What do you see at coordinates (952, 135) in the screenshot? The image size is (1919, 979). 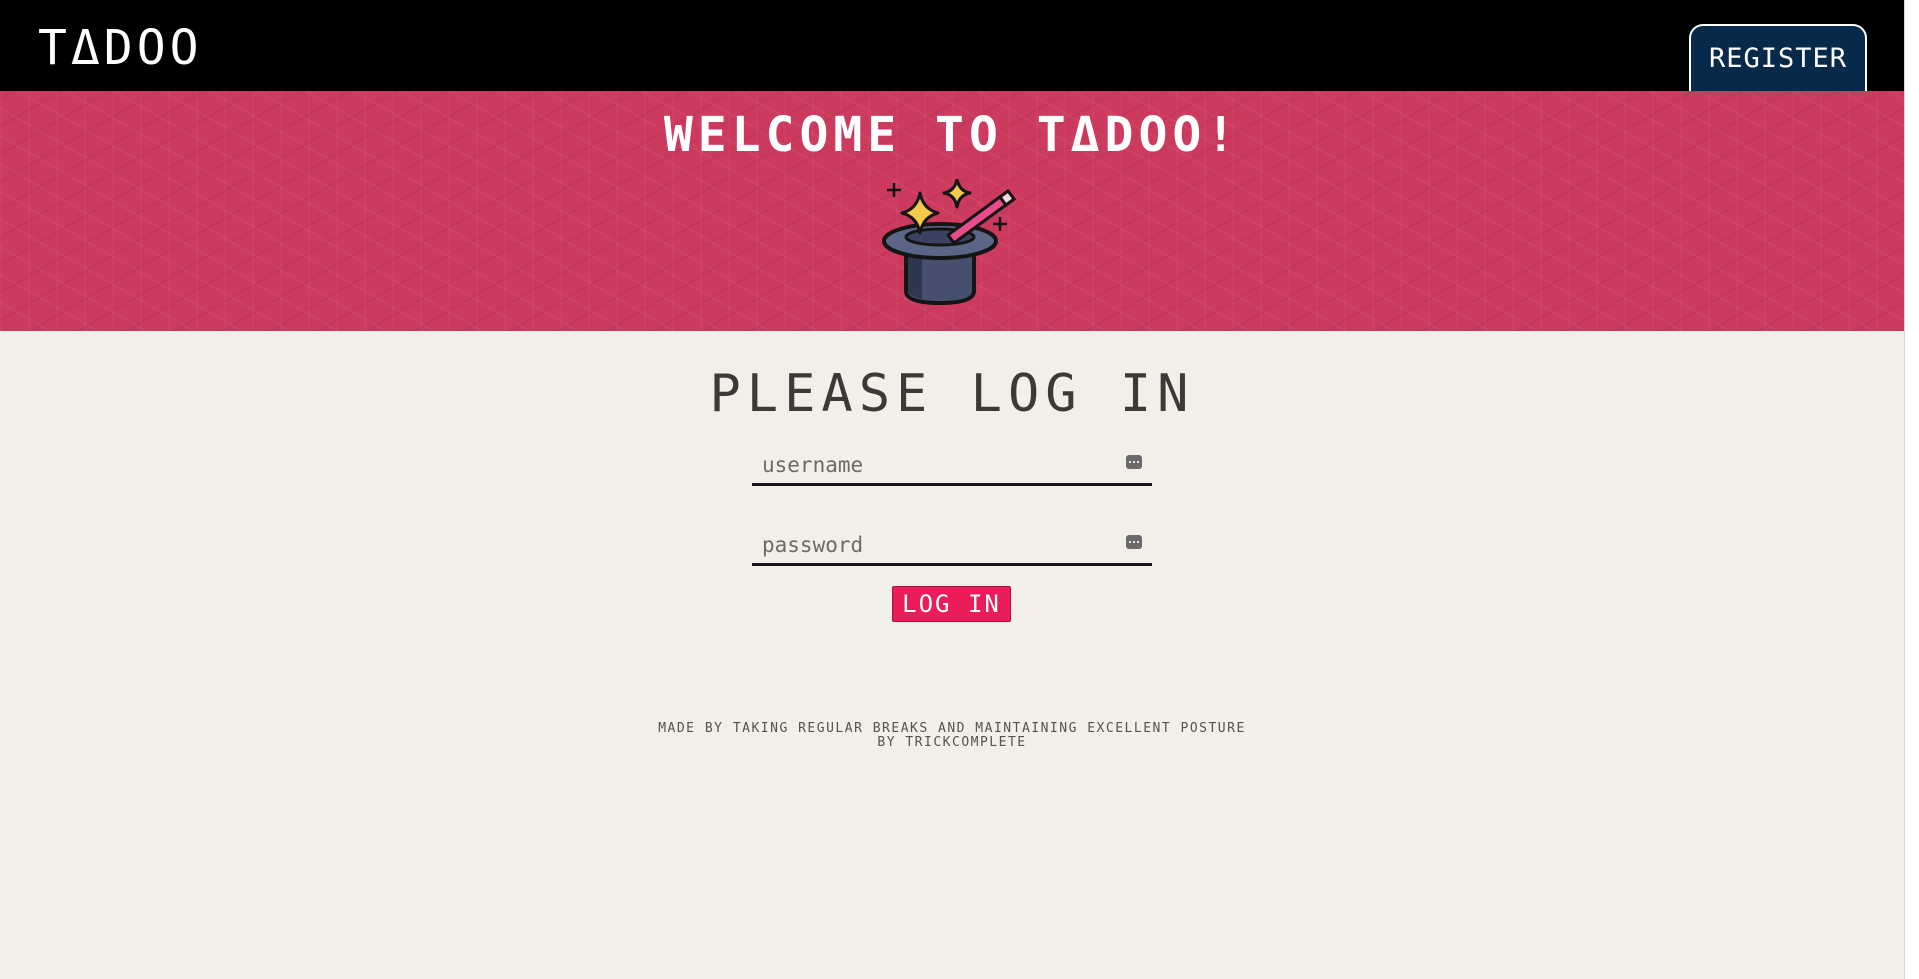 I see `welcome-heading: WELCOME TO TΔDOO!` at bounding box center [952, 135].